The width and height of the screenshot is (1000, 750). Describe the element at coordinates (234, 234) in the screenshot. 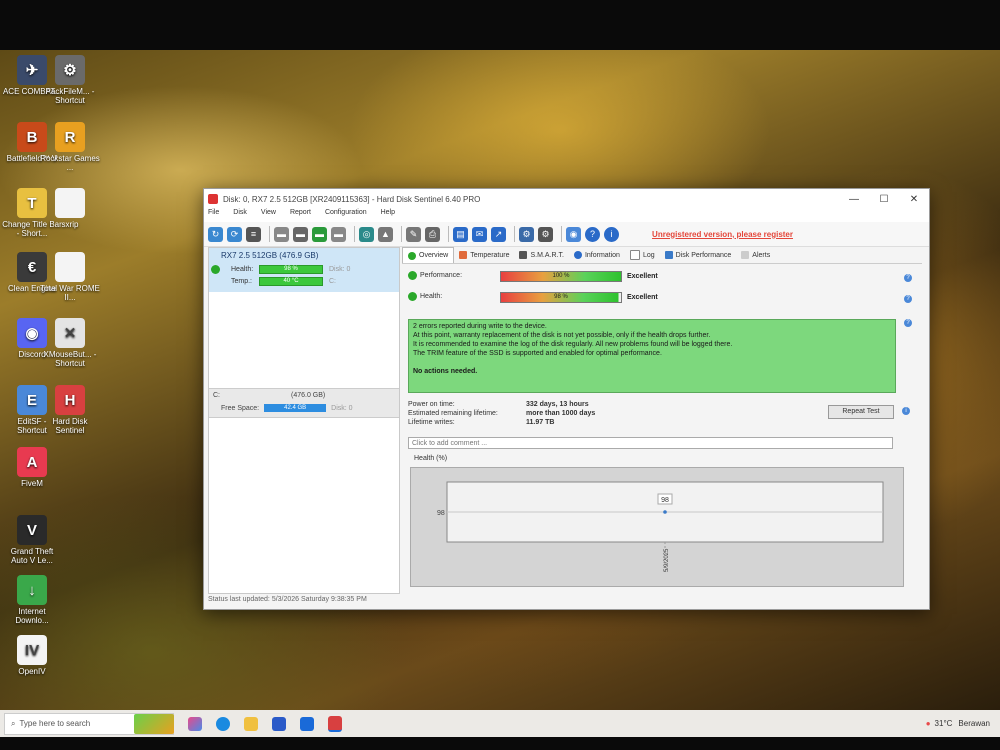

I see `rescan-icon: ⟳` at that location.